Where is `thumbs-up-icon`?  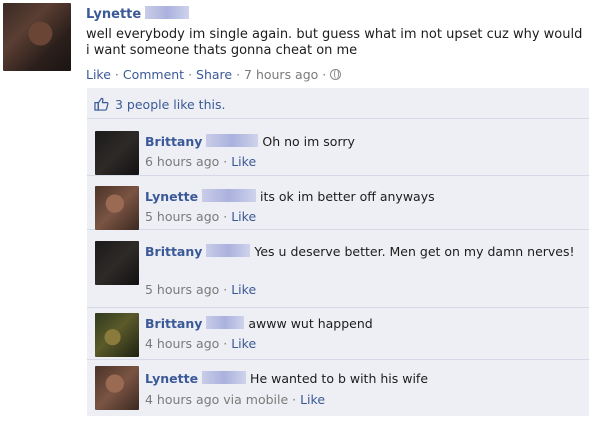 thumbs-up-icon is located at coordinates (101, 104).